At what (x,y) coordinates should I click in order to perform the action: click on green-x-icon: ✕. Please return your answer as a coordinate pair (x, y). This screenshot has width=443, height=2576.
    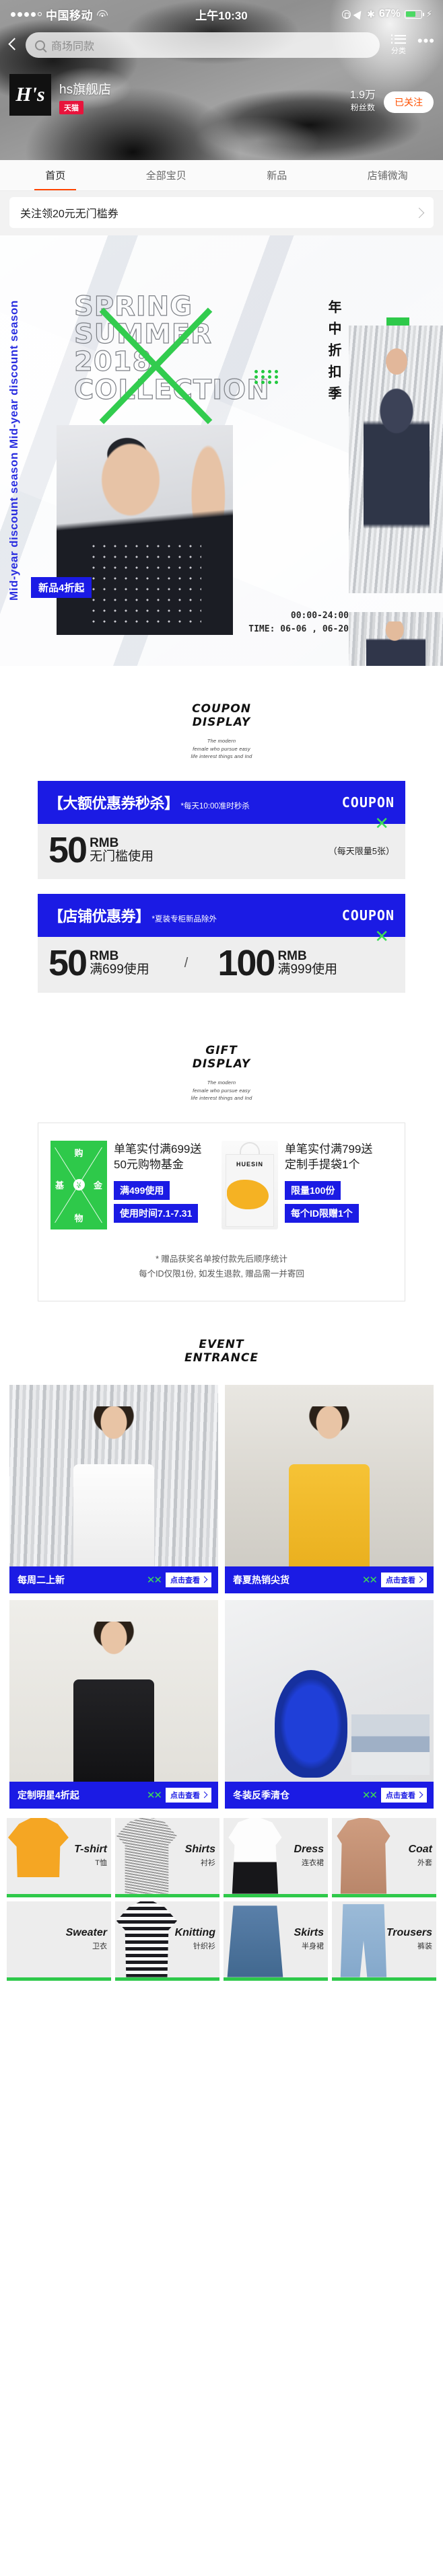
    Looking at the image, I should click on (382, 936).